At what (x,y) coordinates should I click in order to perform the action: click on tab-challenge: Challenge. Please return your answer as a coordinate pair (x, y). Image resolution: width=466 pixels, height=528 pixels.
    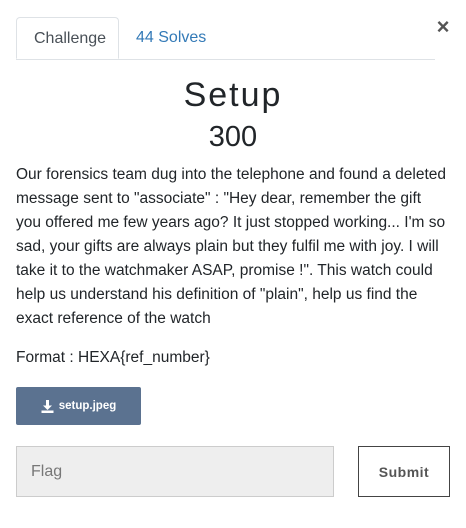
    Looking at the image, I should click on (67, 38).